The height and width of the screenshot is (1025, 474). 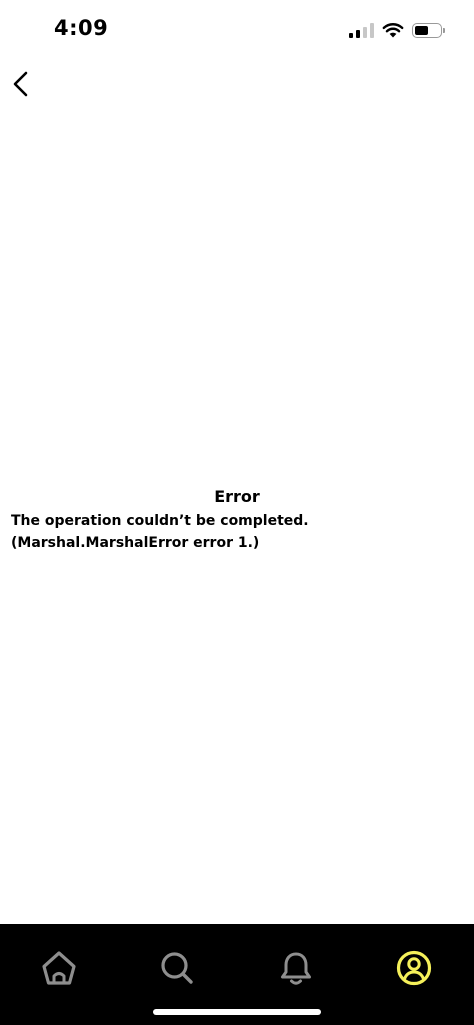 What do you see at coordinates (361, 30) in the screenshot?
I see `cellular-signal-icon` at bounding box center [361, 30].